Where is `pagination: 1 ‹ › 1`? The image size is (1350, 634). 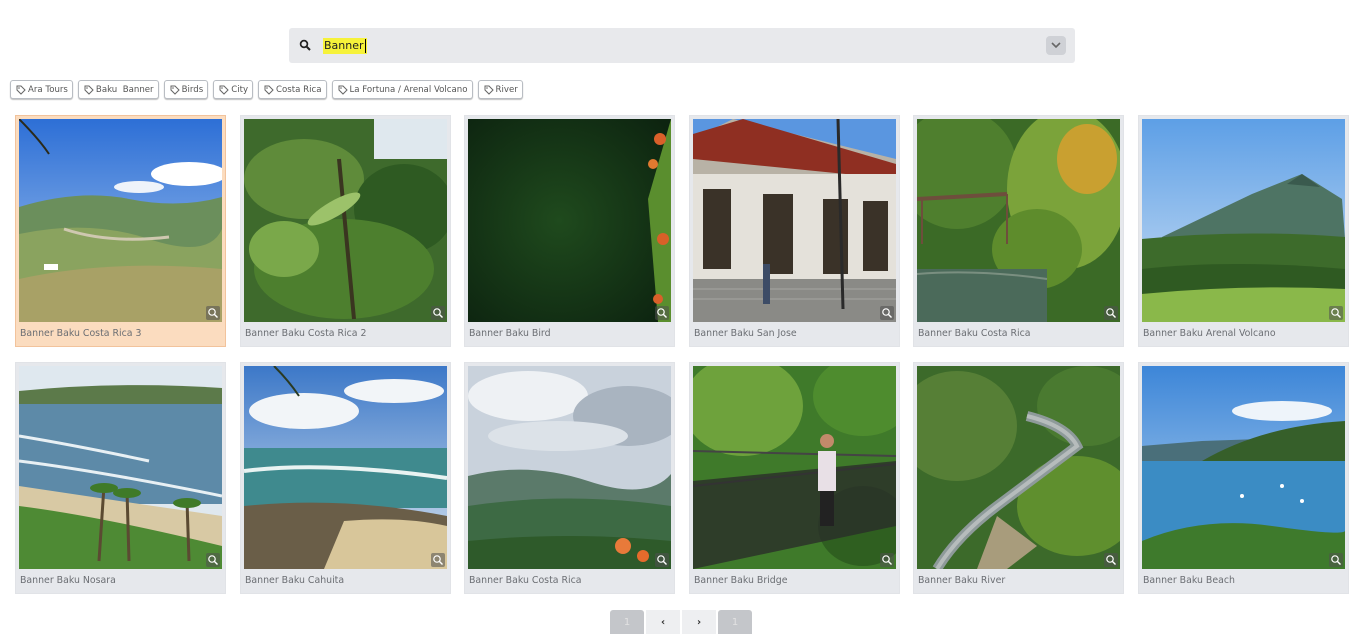 pagination: 1 ‹ › 1 is located at coordinates (681, 622).